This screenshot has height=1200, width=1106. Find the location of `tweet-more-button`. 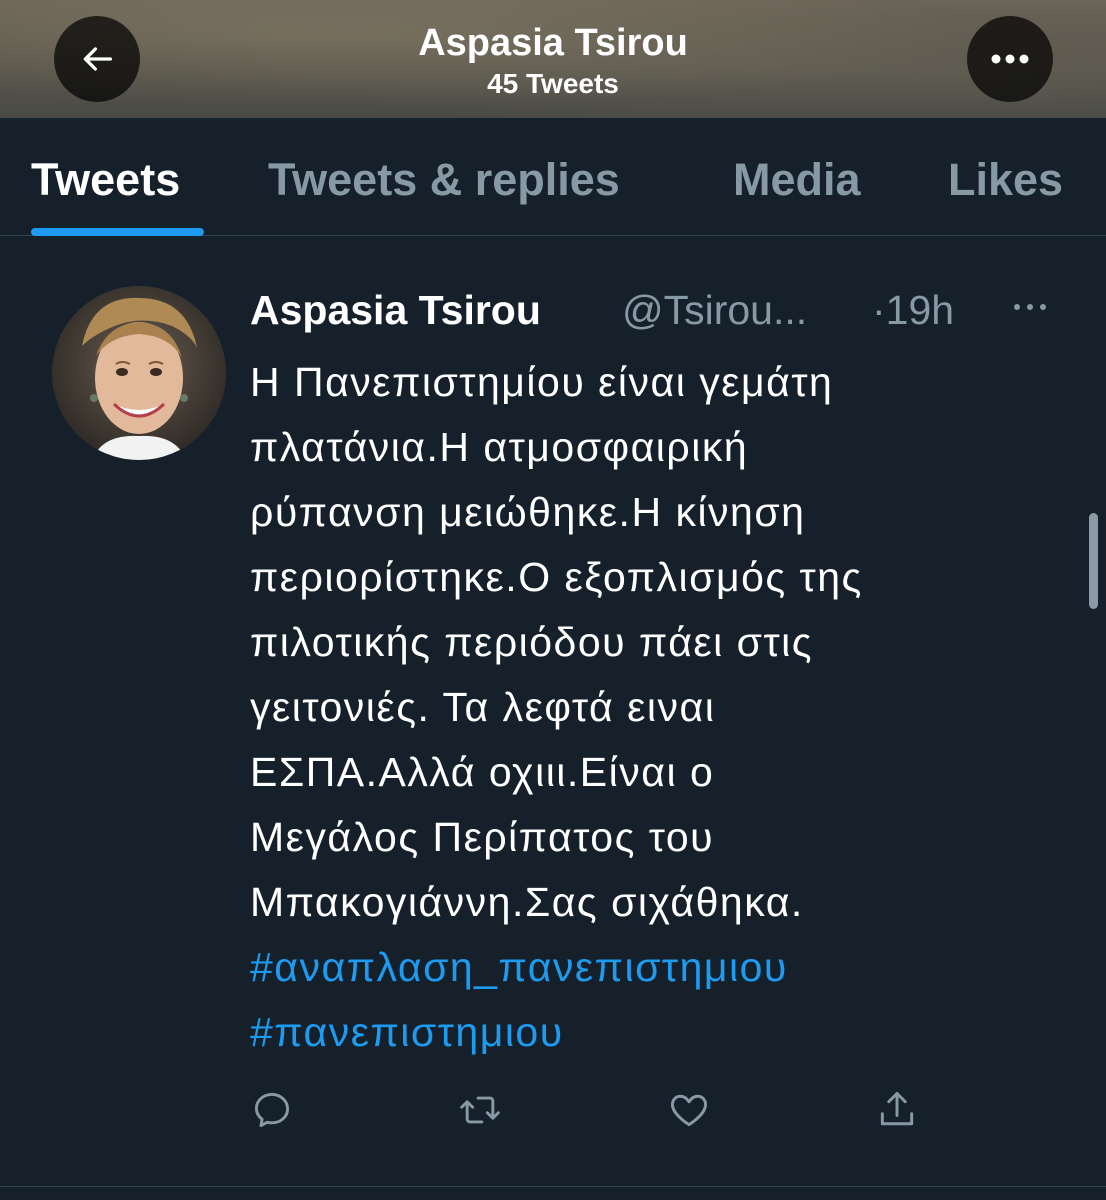

tweet-more-button is located at coordinates (1030, 307).